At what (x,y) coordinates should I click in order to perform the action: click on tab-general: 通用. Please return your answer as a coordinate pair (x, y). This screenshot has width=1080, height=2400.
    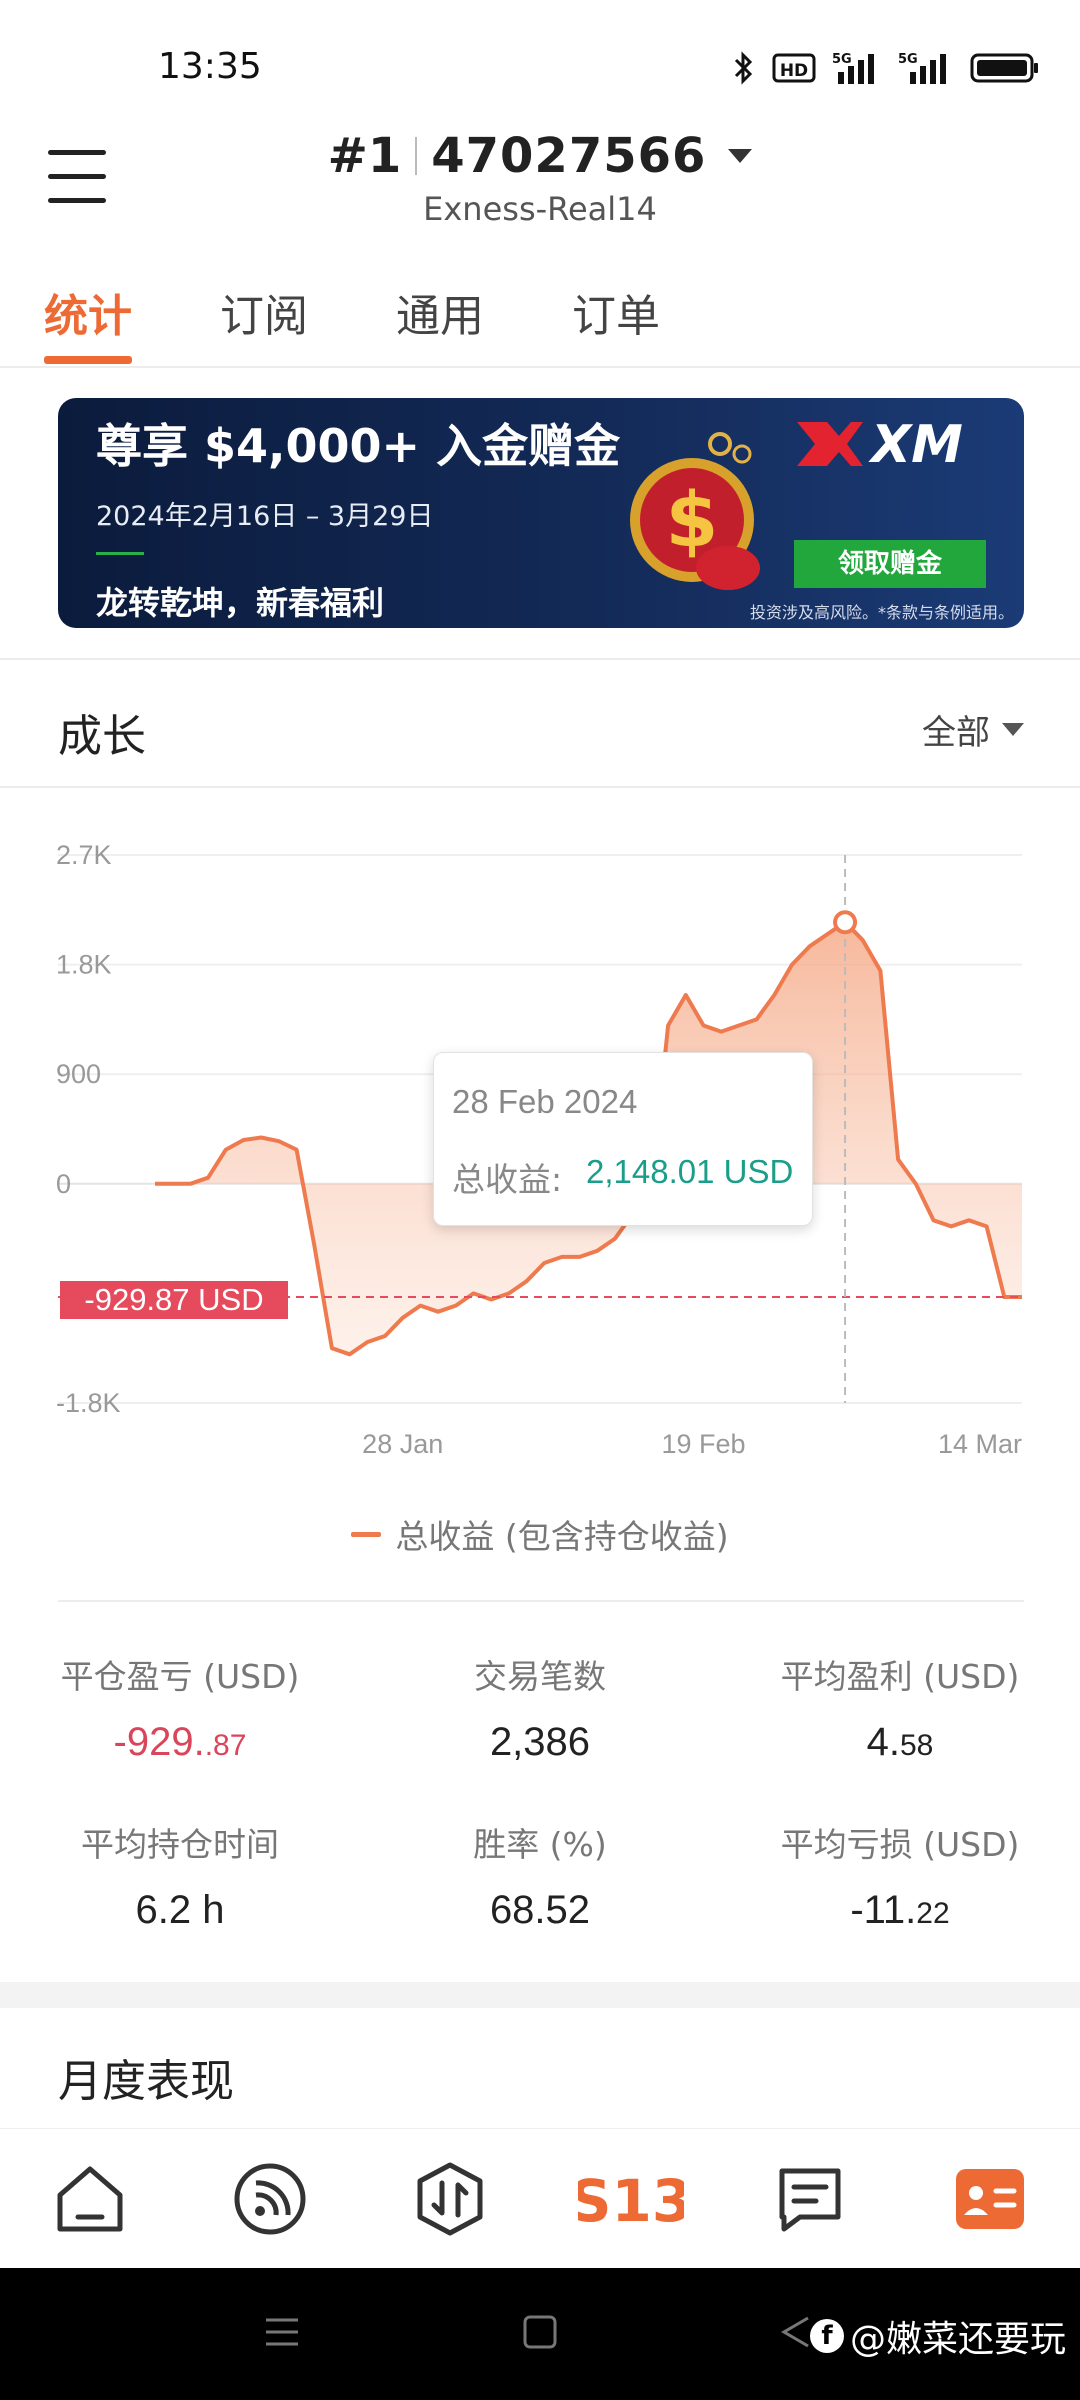
    Looking at the image, I should click on (440, 312).